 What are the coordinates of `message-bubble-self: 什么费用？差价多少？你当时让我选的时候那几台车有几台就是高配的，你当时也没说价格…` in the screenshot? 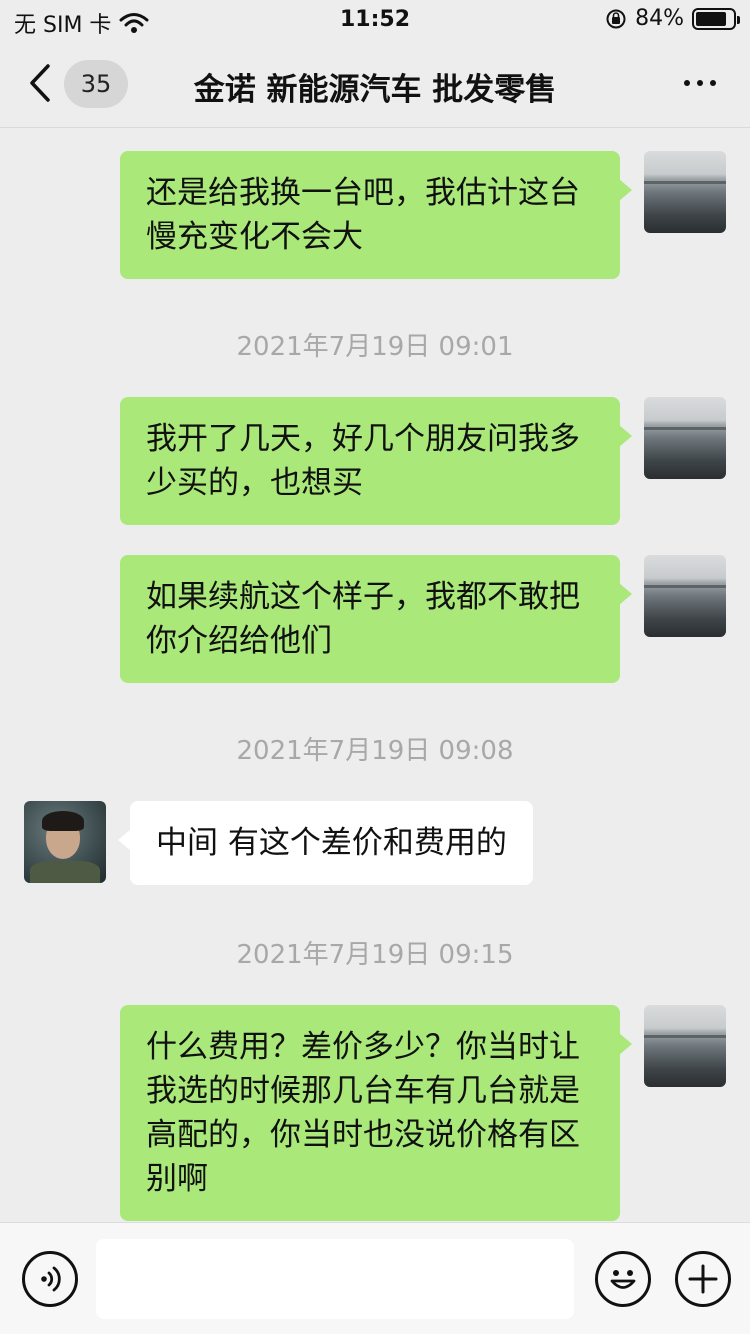 It's located at (376, 1113).